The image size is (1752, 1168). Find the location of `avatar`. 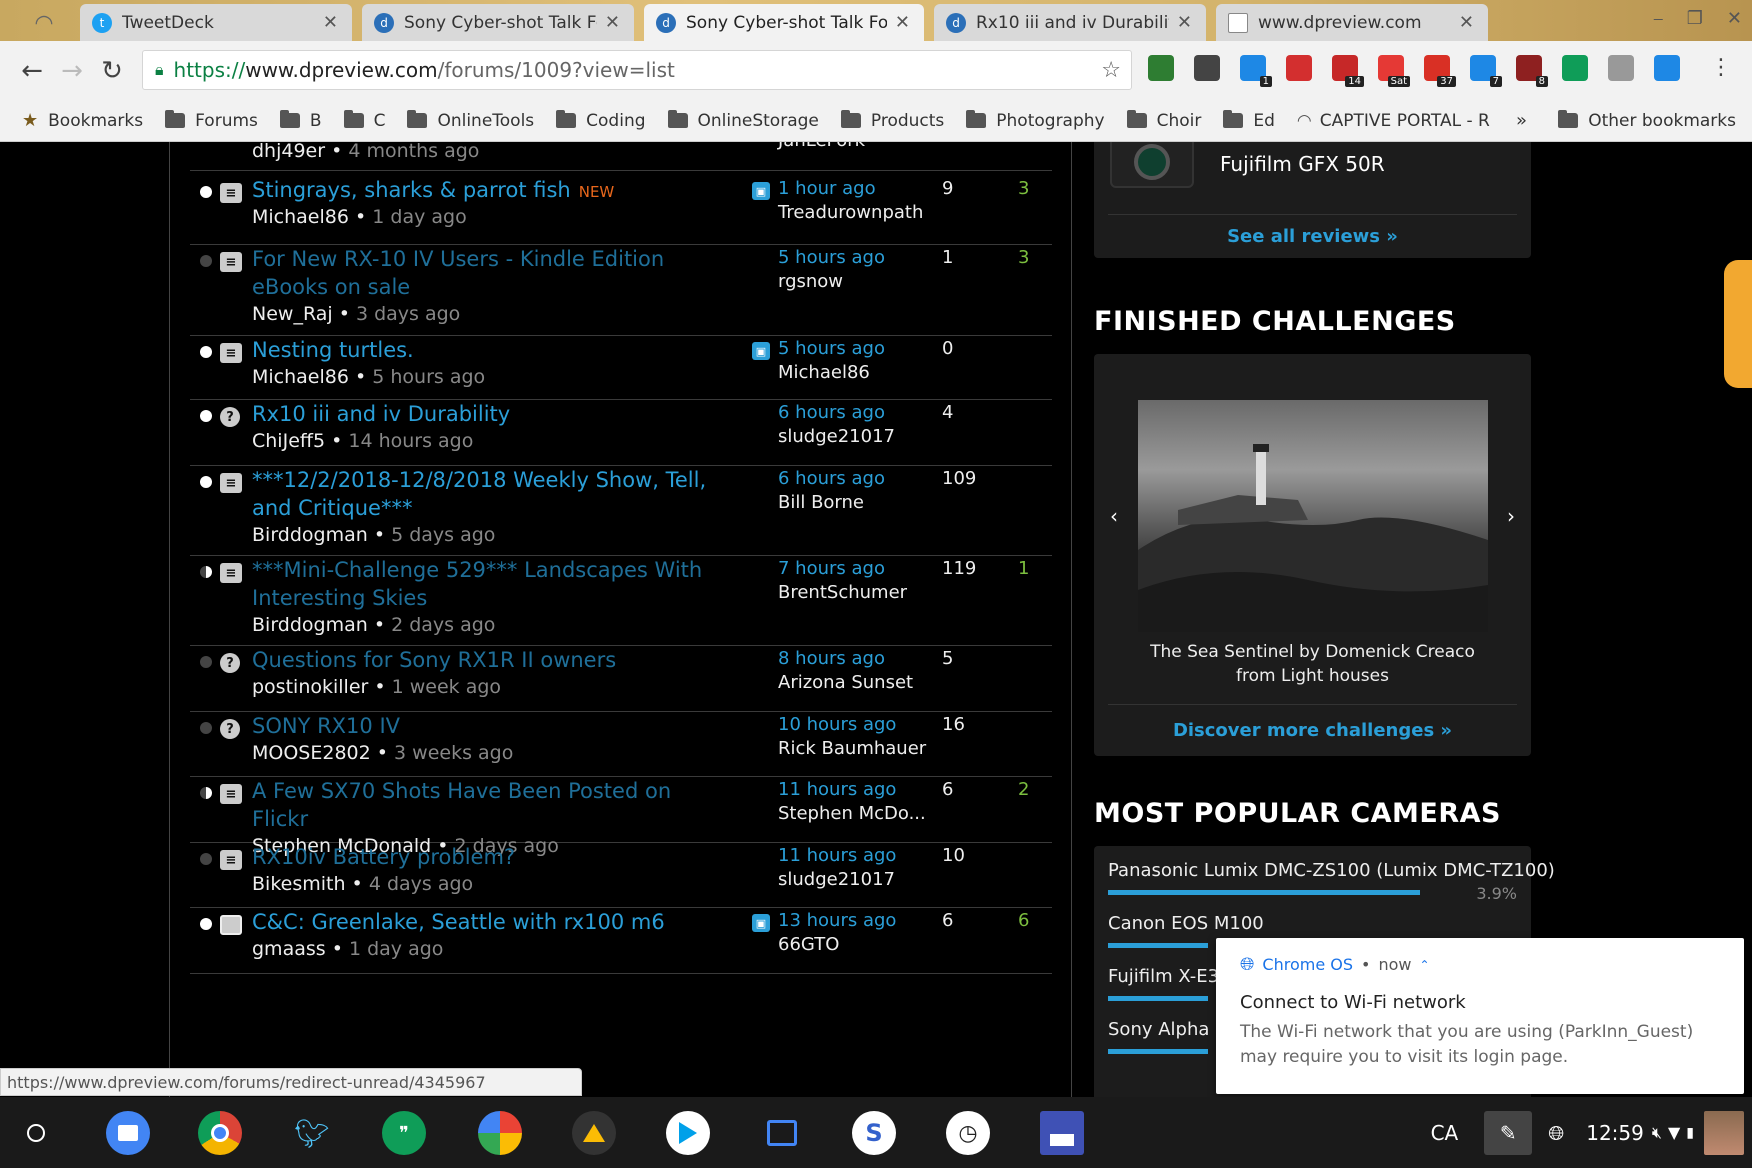

avatar is located at coordinates (1724, 1132).